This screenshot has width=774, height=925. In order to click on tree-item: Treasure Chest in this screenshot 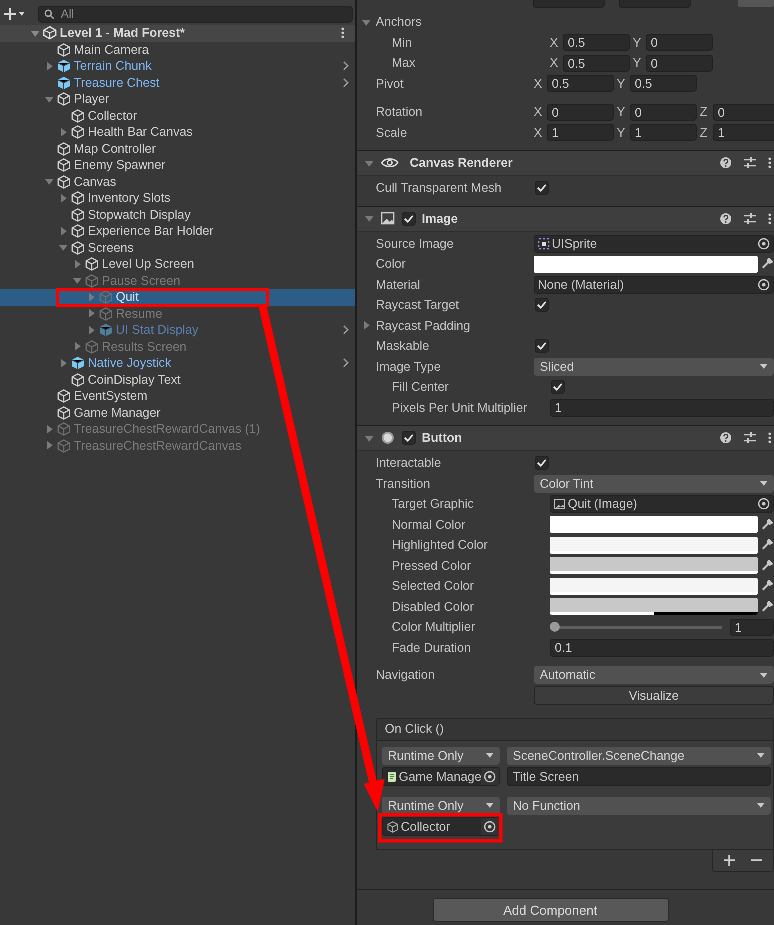, I will do `click(177, 82)`.